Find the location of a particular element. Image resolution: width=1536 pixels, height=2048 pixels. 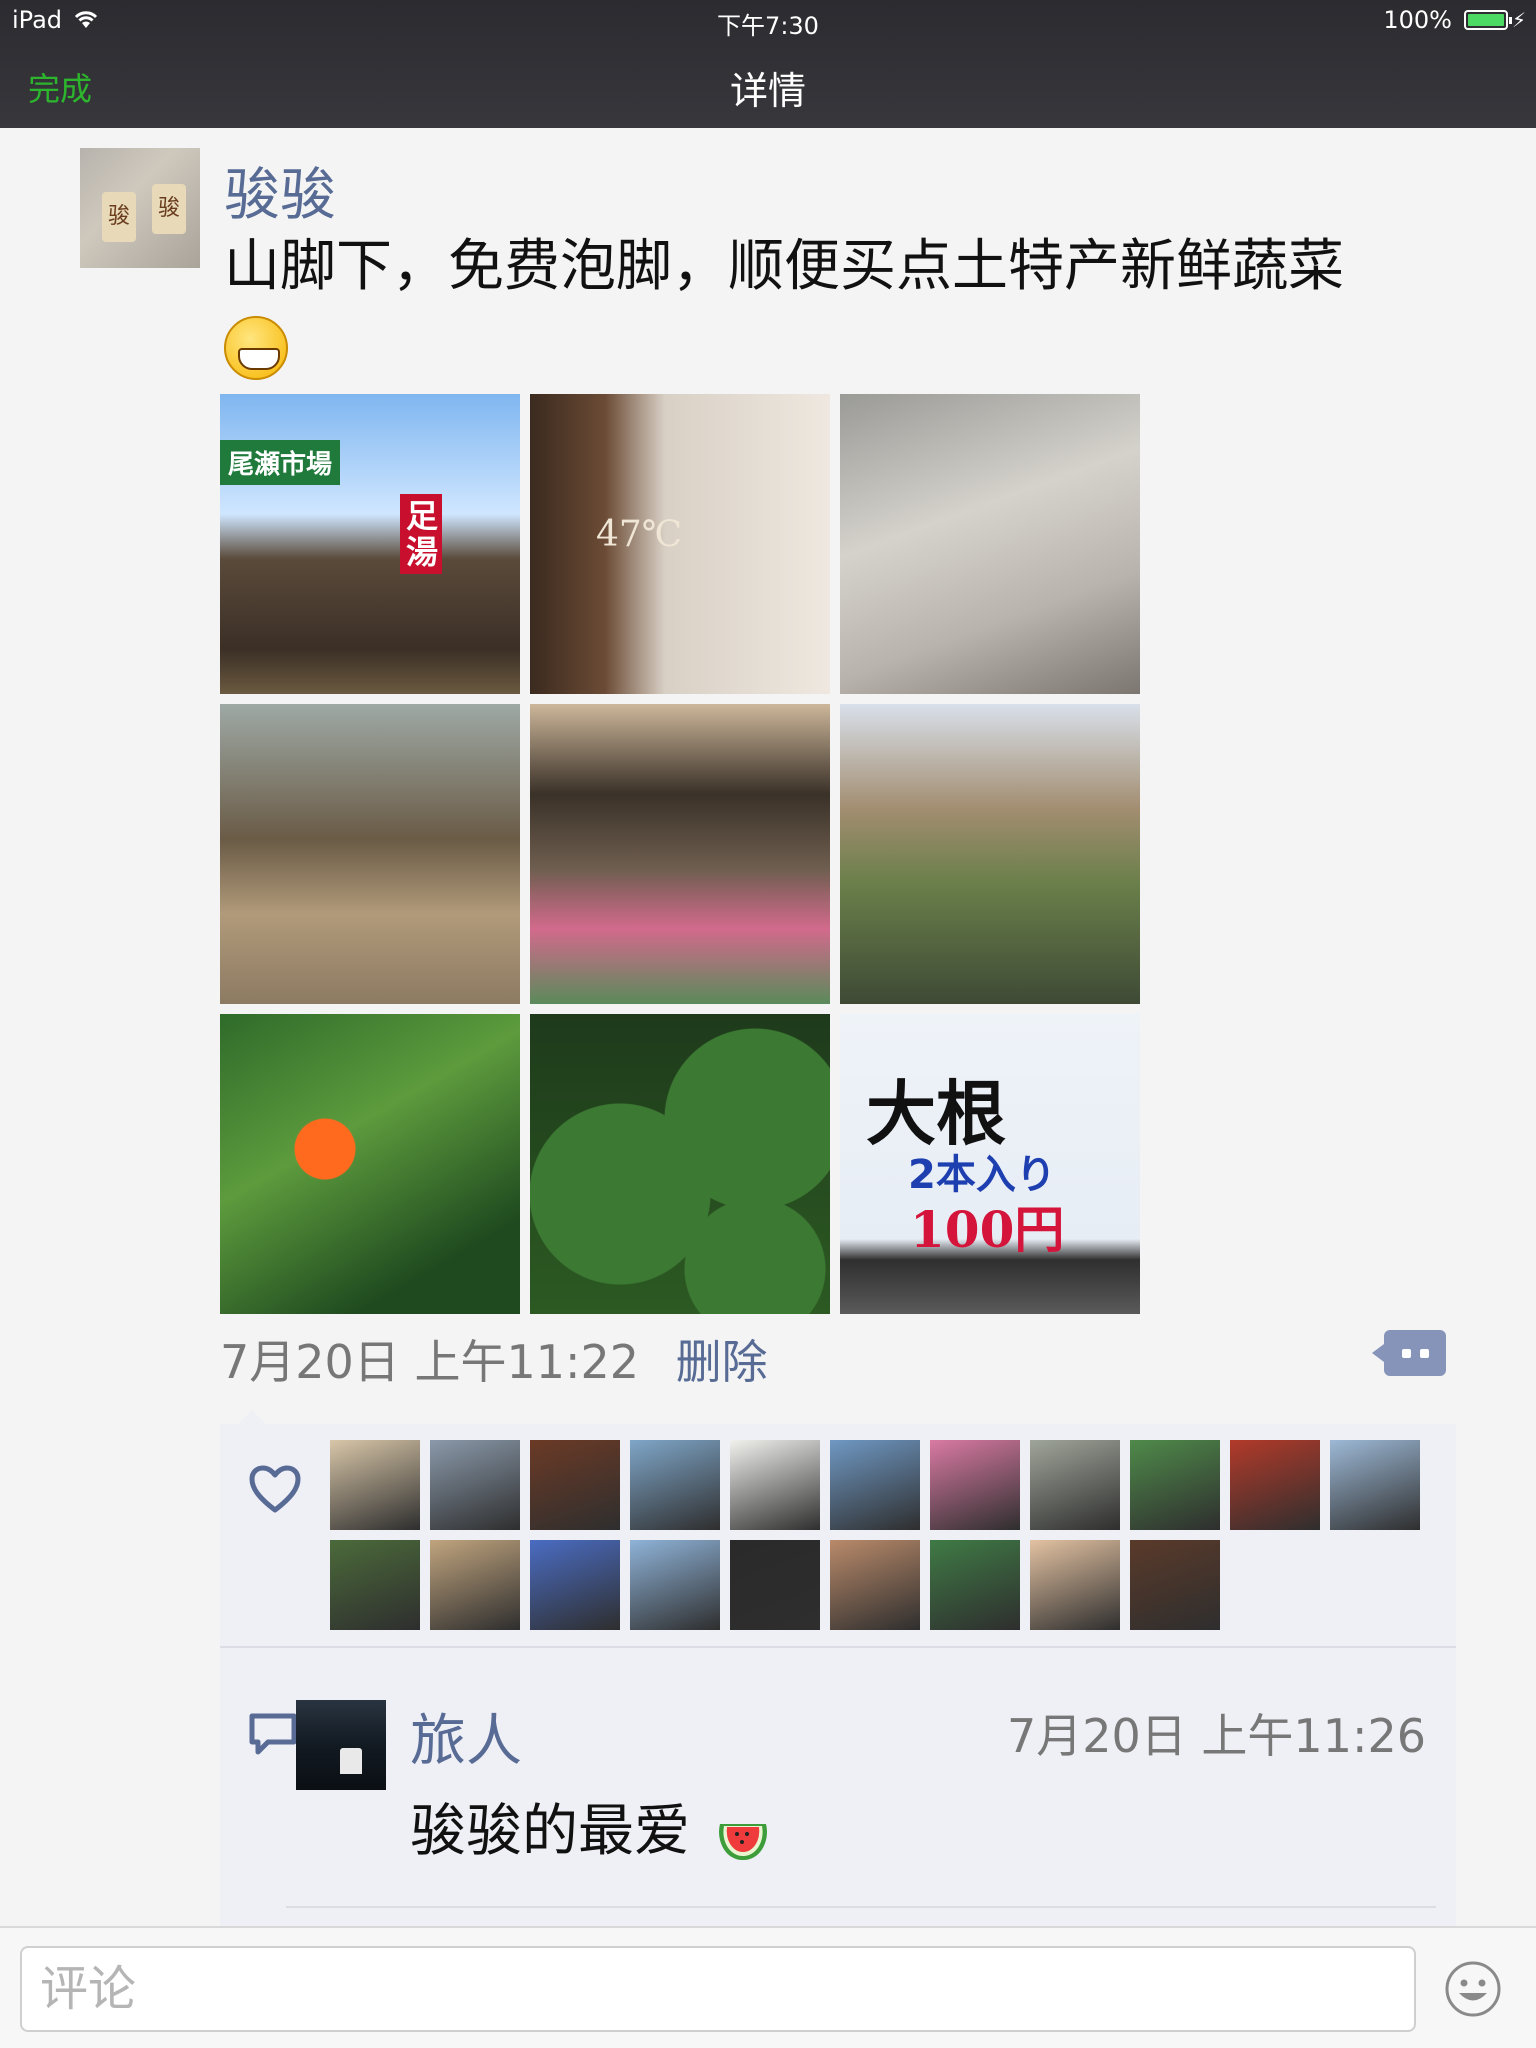

post-content: 山脚下，免费泡脚，顺便买点土特产新鲜蔬菜 is located at coordinates (844, 306).